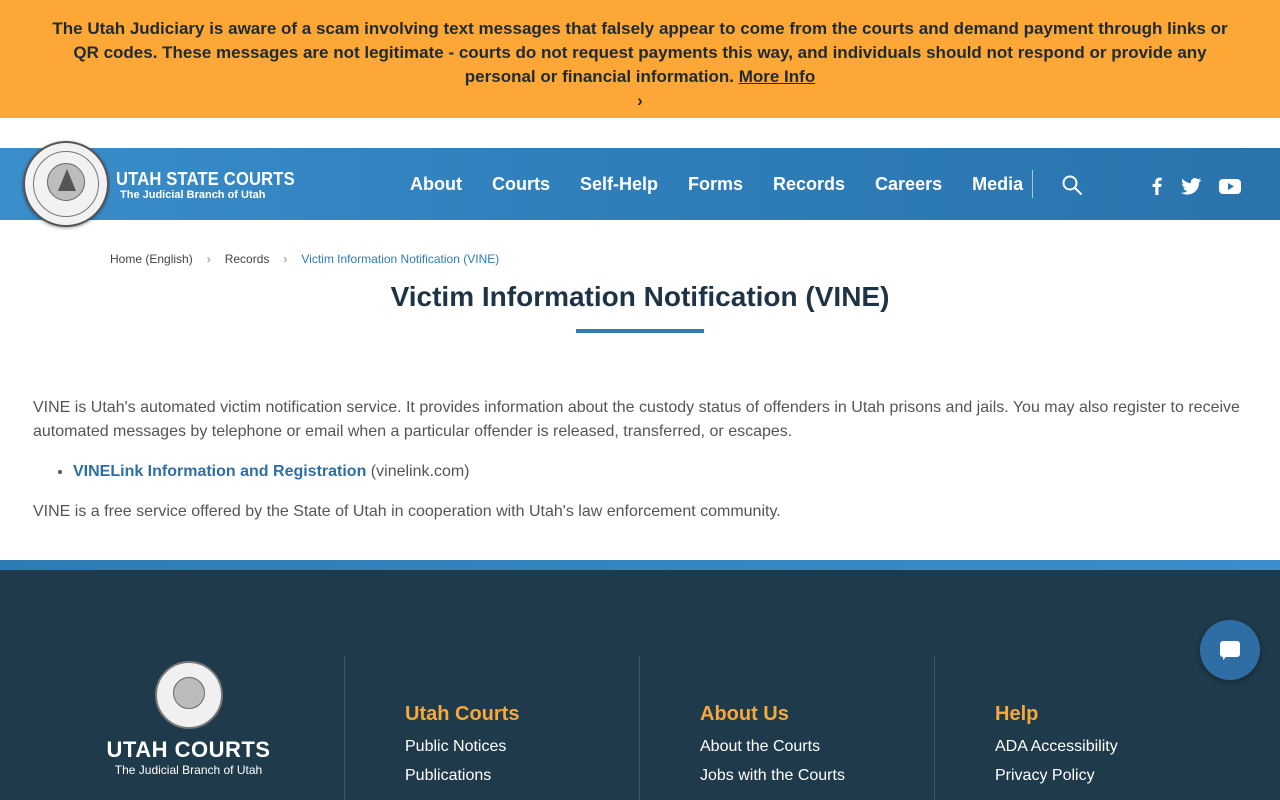 The image size is (1280, 800). What do you see at coordinates (66, 184) in the screenshot?
I see `utah-seal-logo` at bounding box center [66, 184].